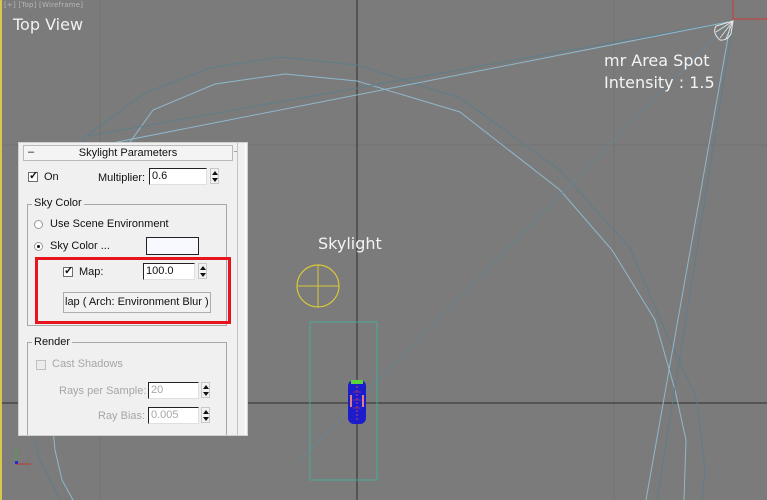 Image resolution: width=767 pixels, height=500 pixels. Describe the element at coordinates (91, 272) in the screenshot. I see `map-label: Map:` at that location.